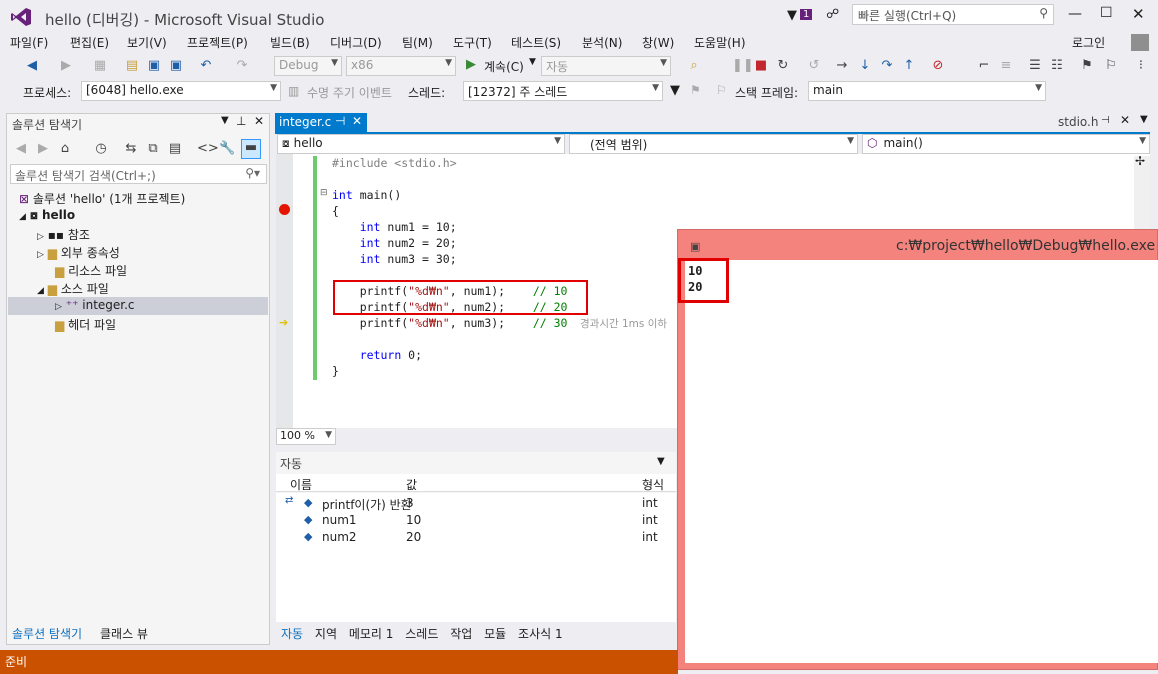  Describe the element at coordinates (713, 144) in the screenshot. I see `nav-scope-select: (전역 범위) ▼` at that location.